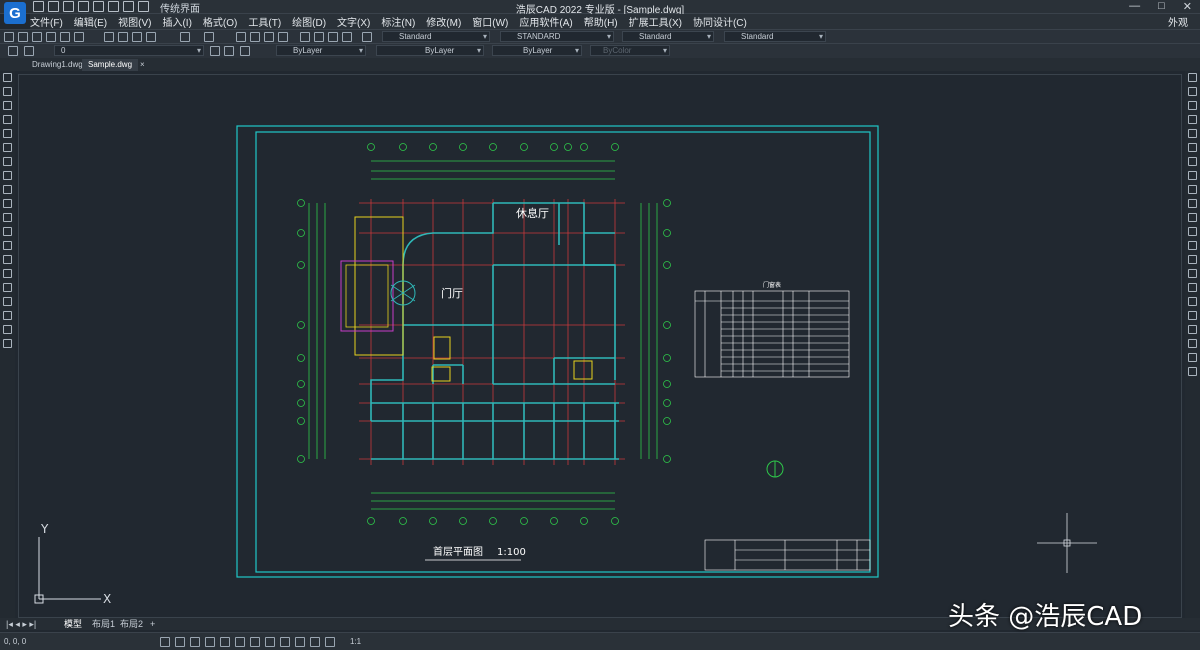  Describe the element at coordinates (1192, 287) in the screenshot. I see `explode-icon` at that location.